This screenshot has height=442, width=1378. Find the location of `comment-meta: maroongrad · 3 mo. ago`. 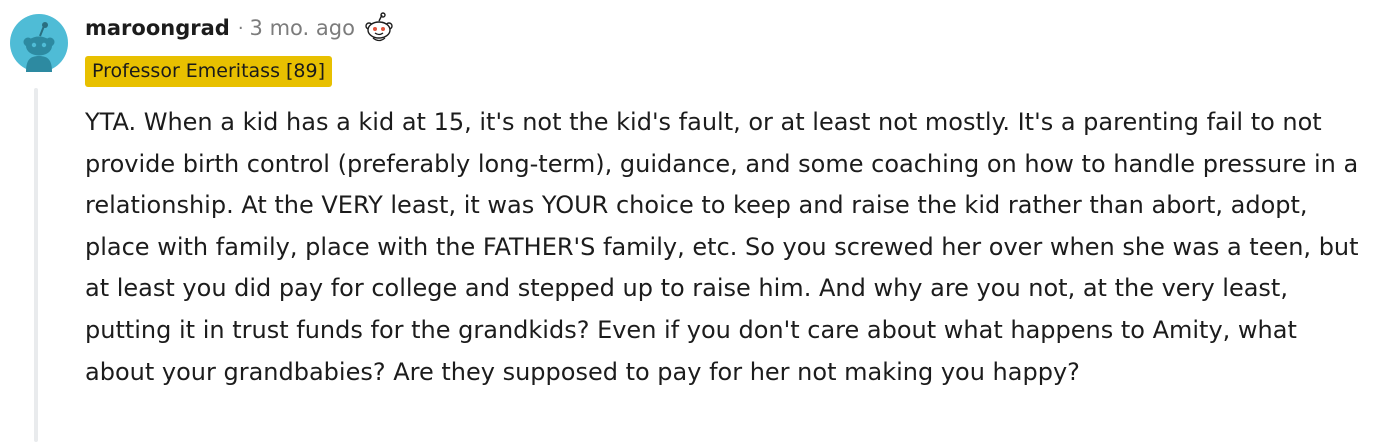

comment-meta: maroongrad · 3 mo. ago is located at coordinates (240, 28).